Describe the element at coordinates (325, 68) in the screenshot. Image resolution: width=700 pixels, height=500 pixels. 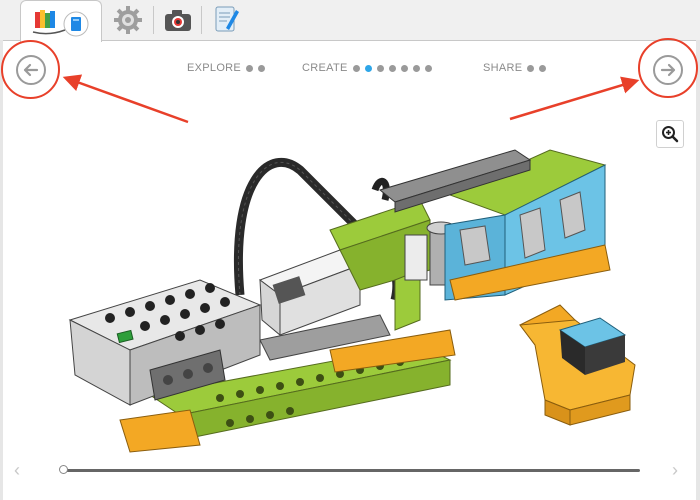
I see `step-create-label: CREATE` at that location.